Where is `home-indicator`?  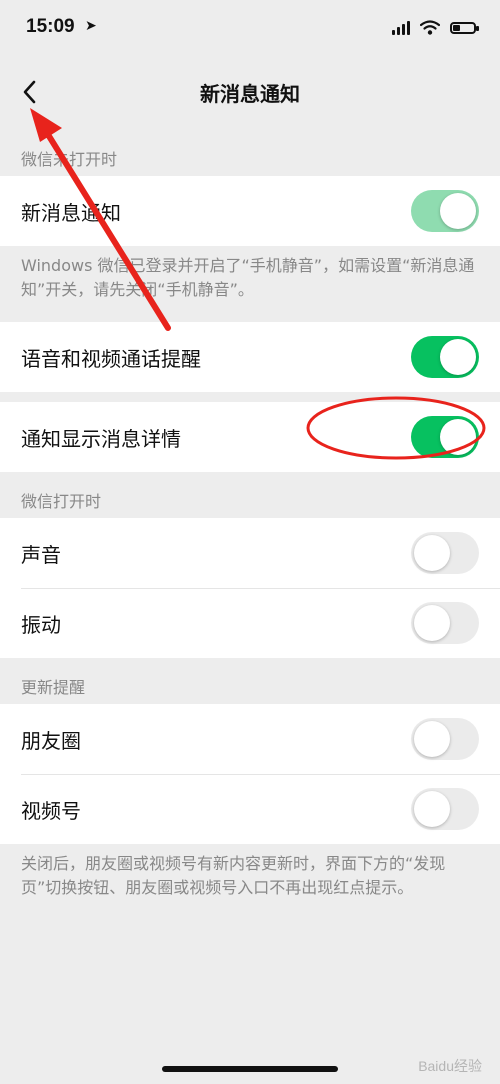
home-indicator is located at coordinates (250, 1069).